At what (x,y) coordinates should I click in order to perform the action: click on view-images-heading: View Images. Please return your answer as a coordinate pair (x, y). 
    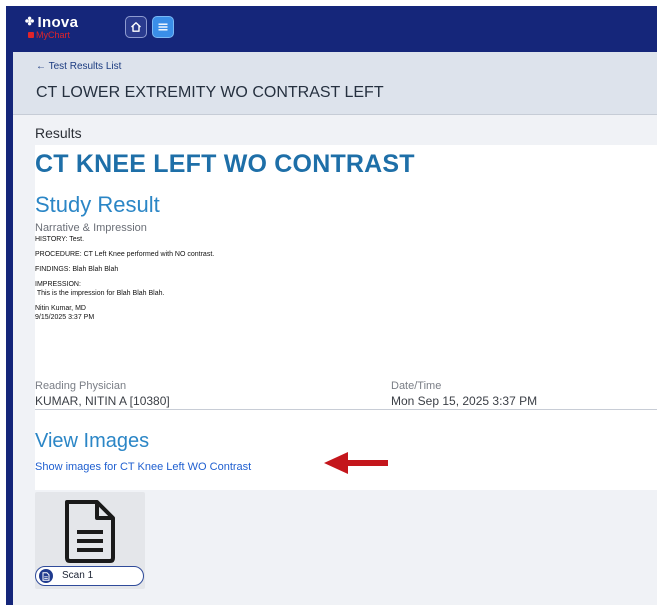
    Looking at the image, I should click on (92, 441).